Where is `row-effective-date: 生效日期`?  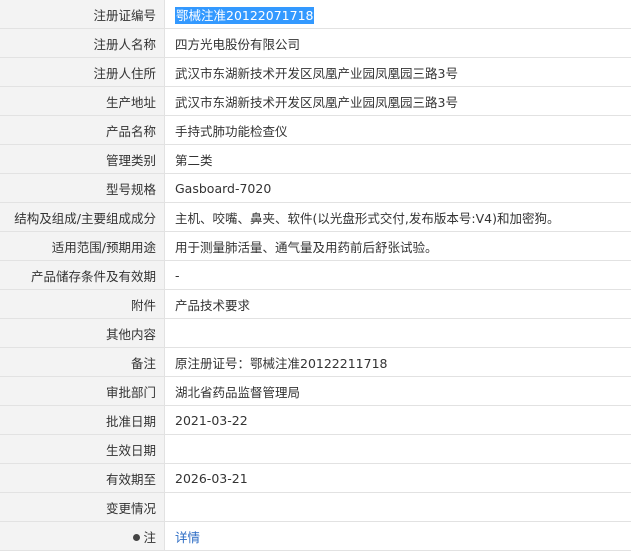 row-effective-date: 生效日期 is located at coordinates (315, 449).